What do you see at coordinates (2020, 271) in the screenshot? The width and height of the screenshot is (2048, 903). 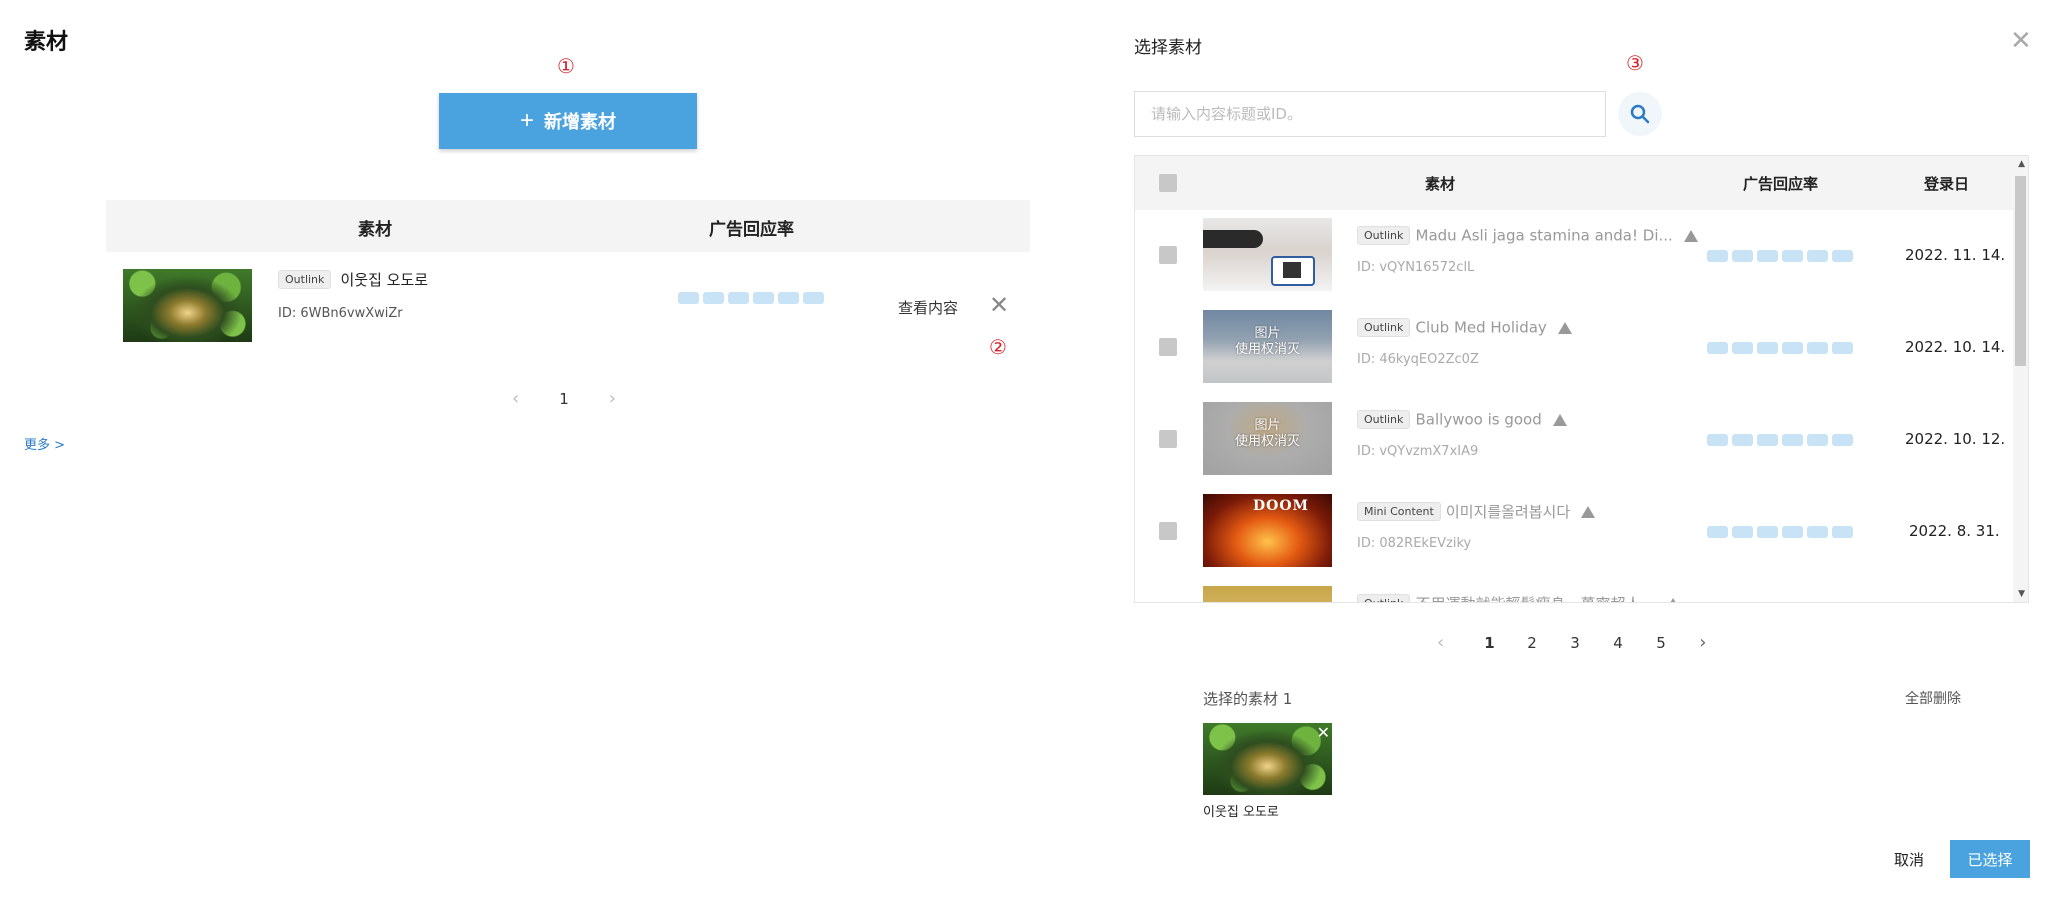 I see `scroll-thumb` at bounding box center [2020, 271].